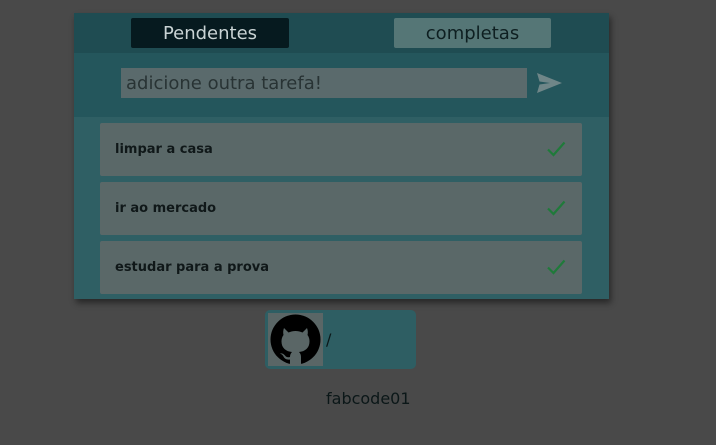 The image size is (716, 445). I want to click on github-logo-box, so click(295, 339).